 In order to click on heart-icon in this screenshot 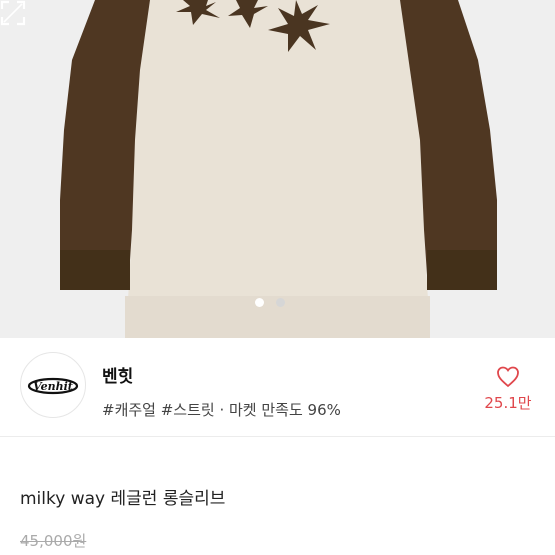, I will do `click(508, 377)`.